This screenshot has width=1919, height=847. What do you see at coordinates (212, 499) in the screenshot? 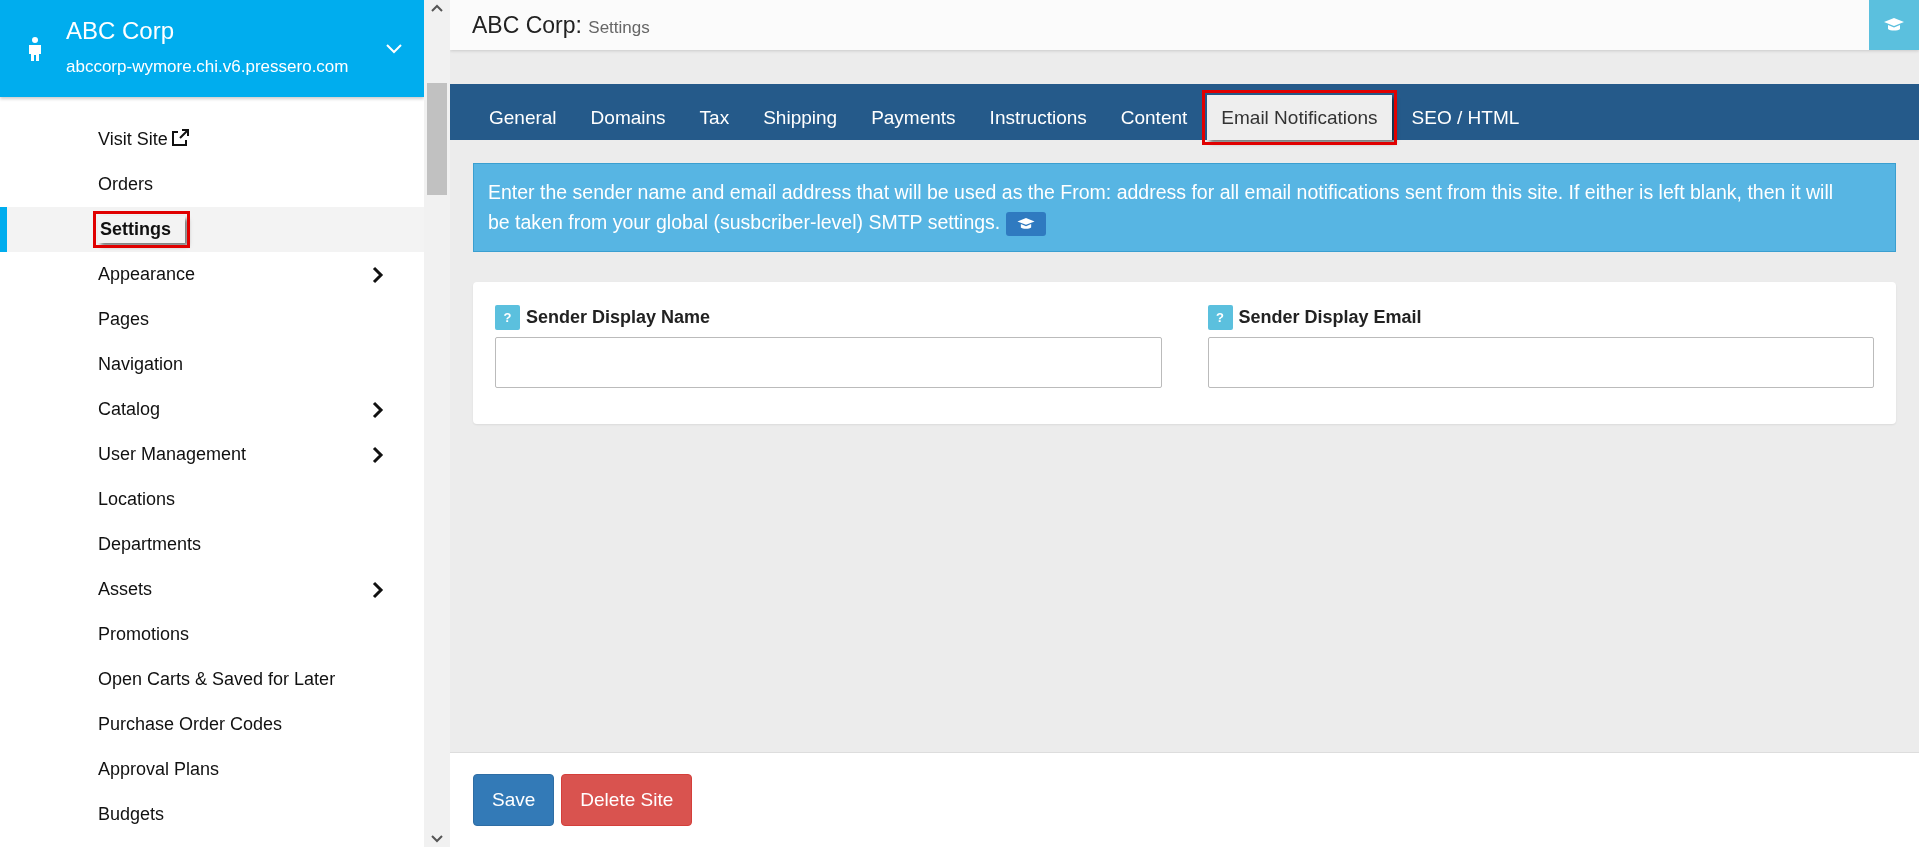
I see `sidebar-item: Locations` at bounding box center [212, 499].